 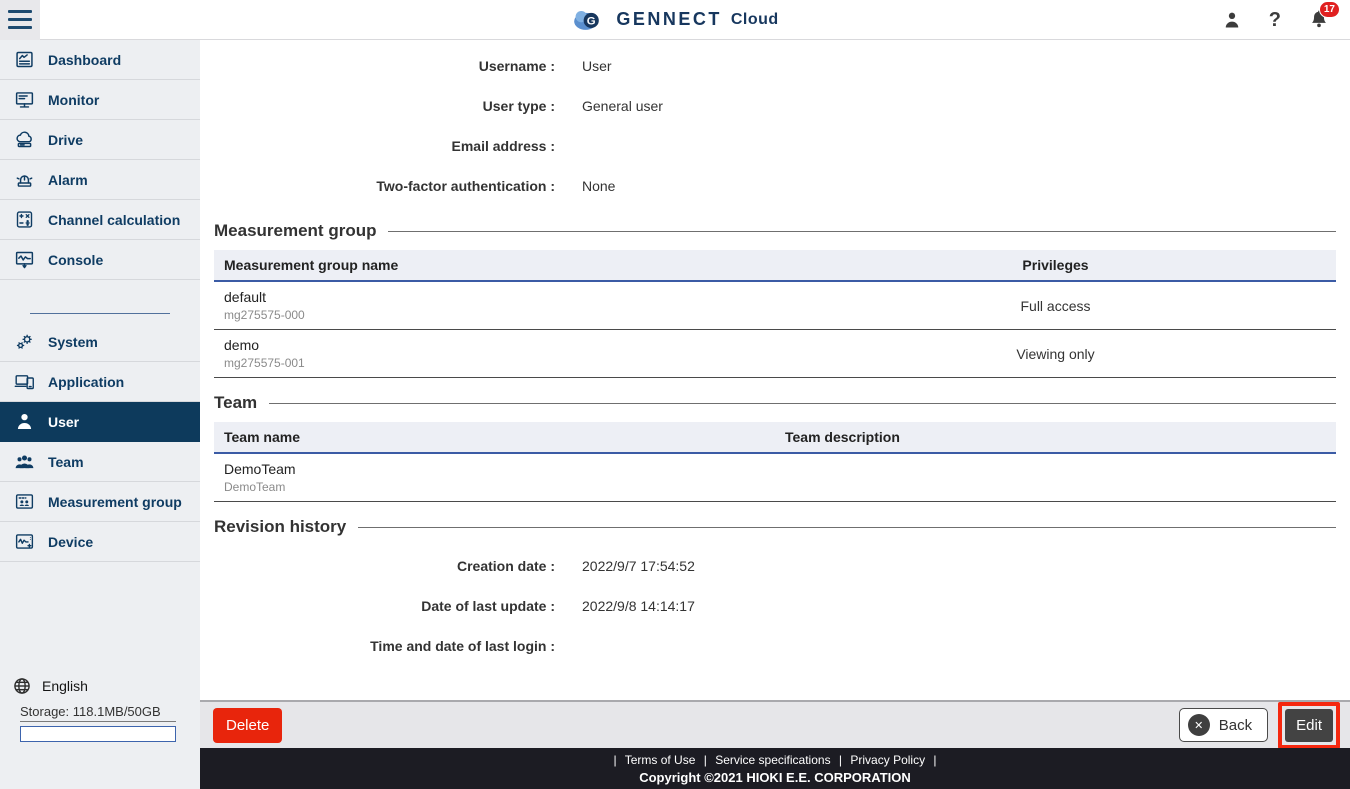 What do you see at coordinates (503, 146) in the screenshot?
I see `field-label: Email address :` at bounding box center [503, 146].